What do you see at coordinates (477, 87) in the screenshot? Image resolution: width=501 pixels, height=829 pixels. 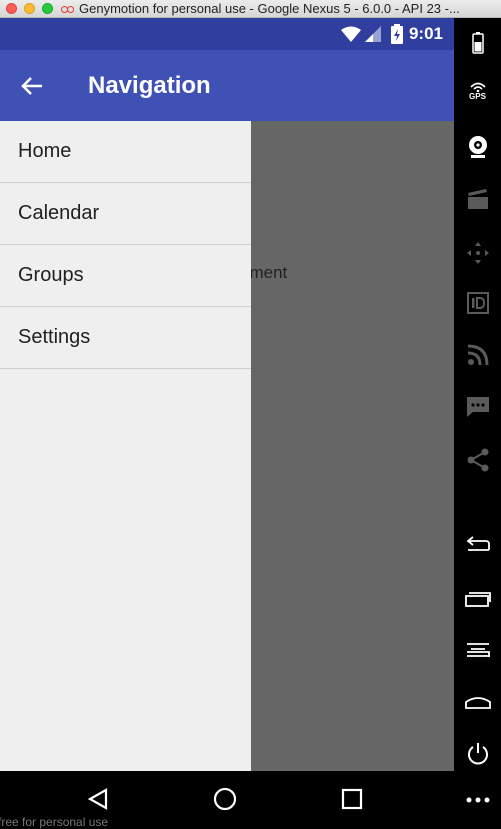 I see `gps-signal-icon` at bounding box center [477, 87].